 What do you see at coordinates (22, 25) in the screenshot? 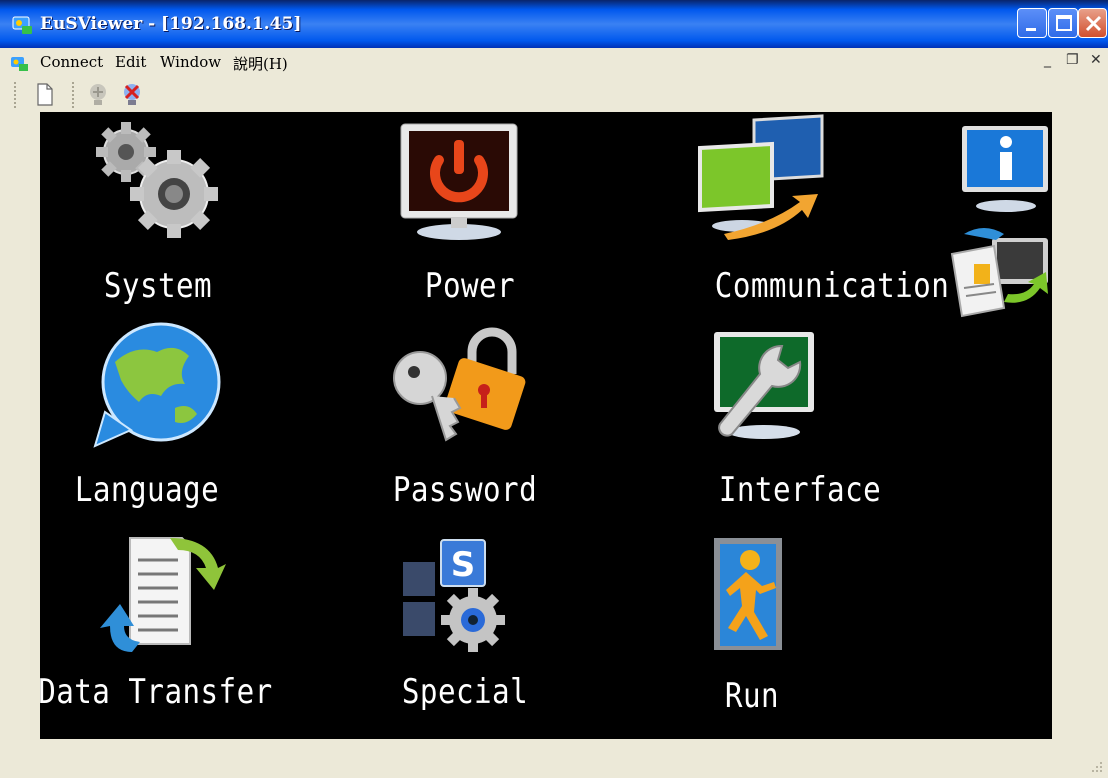
I see `app-icon` at bounding box center [22, 25].